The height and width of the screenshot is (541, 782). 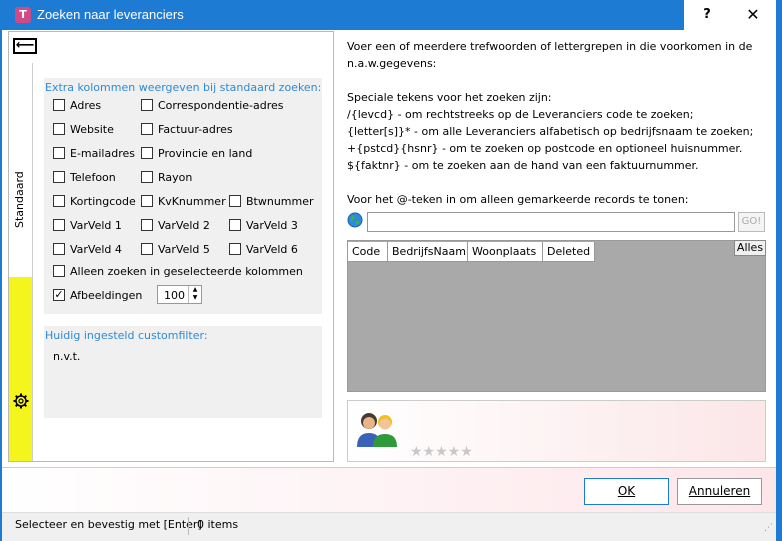 What do you see at coordinates (21, 170) in the screenshot?
I see `tab-standaard: Standaard` at bounding box center [21, 170].